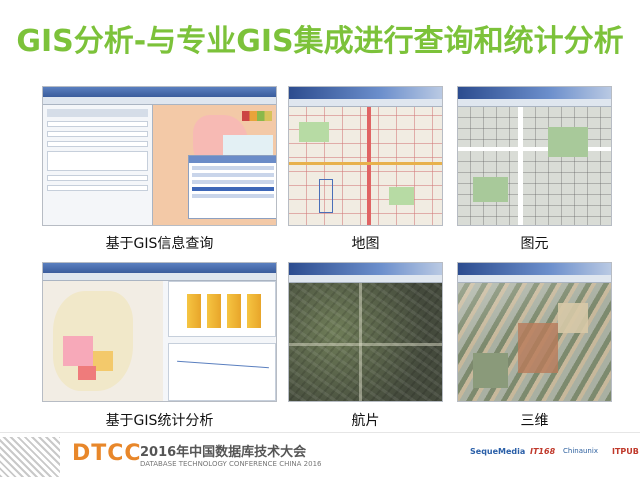  What do you see at coordinates (223, 452) in the screenshot?
I see `conference-title-cn: 2016年中国数据库技术大会` at bounding box center [223, 452].